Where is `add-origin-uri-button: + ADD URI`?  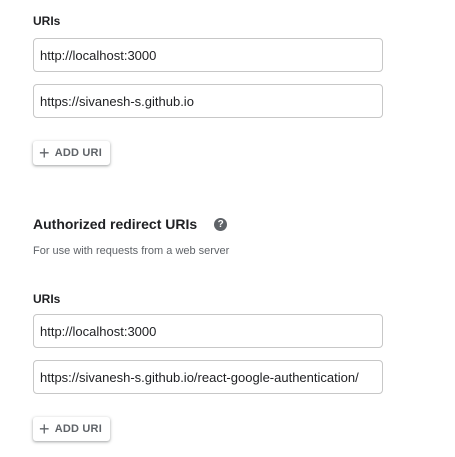
add-origin-uri-button: + ADD URI is located at coordinates (71, 153).